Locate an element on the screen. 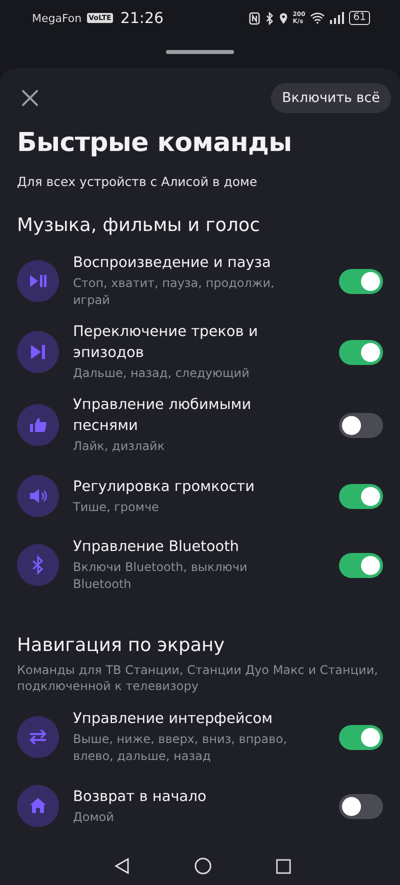 Image resolution: width=400 pixels, height=885 pixels. signal-icon is located at coordinates (337, 18).